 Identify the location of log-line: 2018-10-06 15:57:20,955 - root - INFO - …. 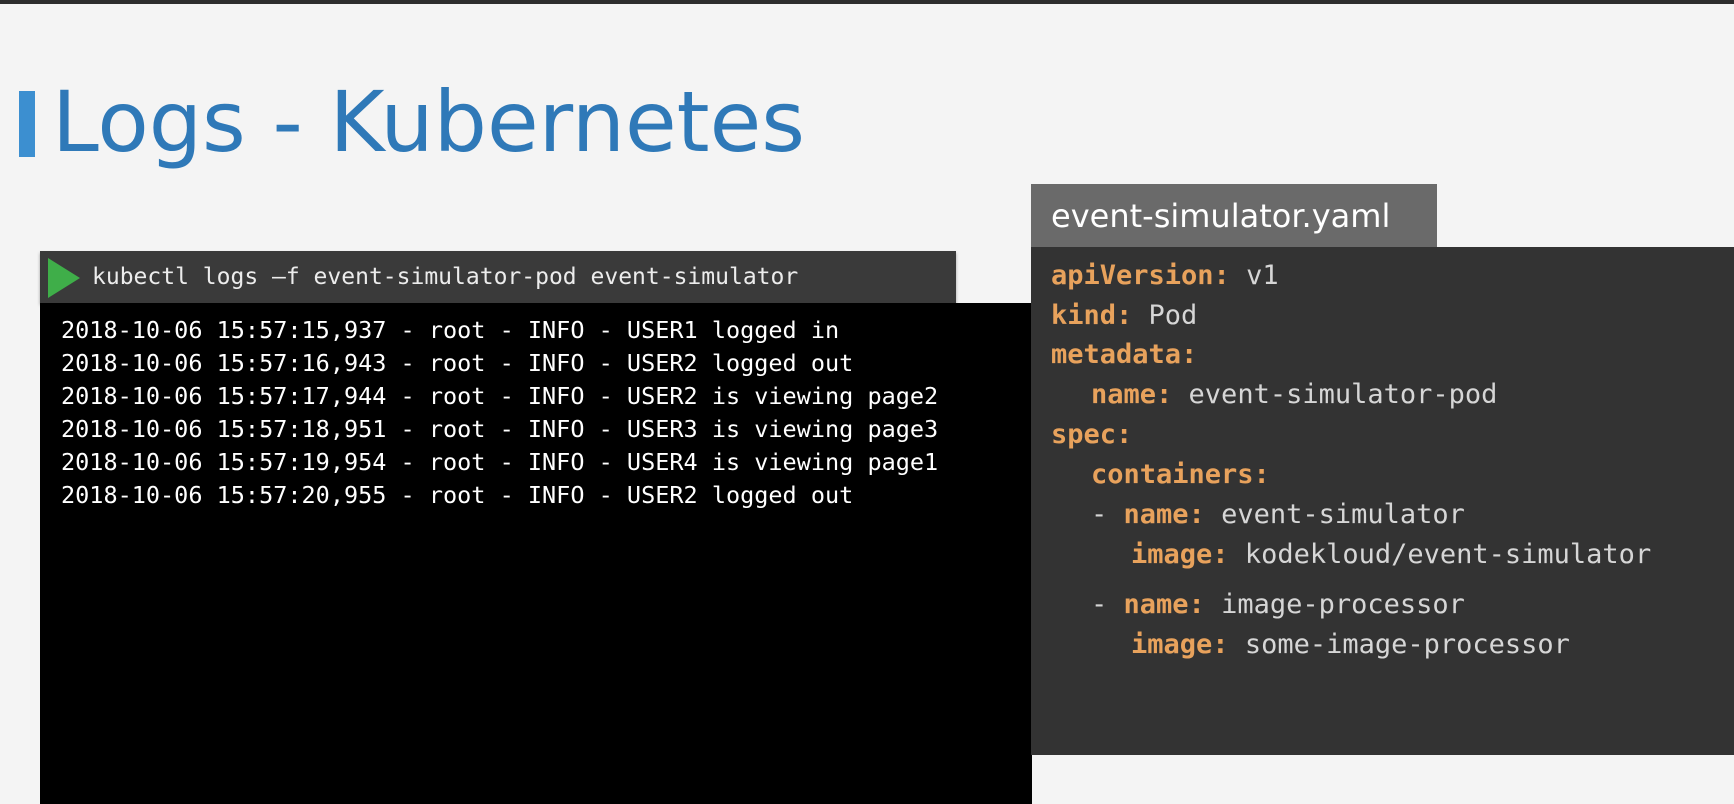
(457, 495).